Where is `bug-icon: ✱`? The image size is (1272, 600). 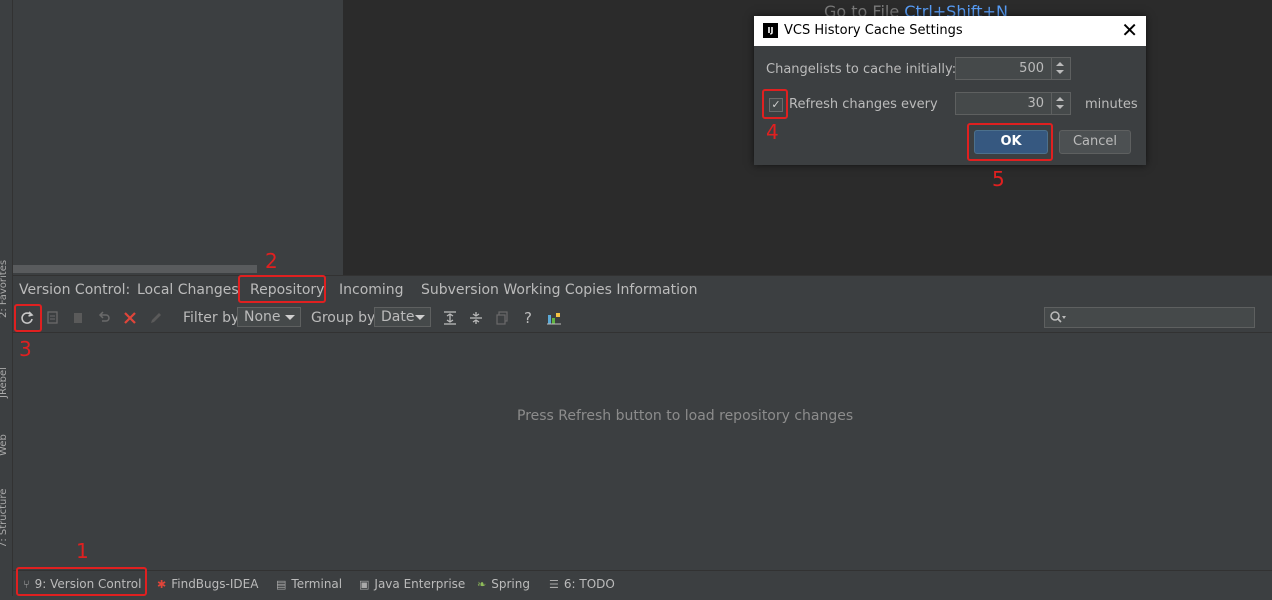
bug-icon: ✱ is located at coordinates (162, 584).